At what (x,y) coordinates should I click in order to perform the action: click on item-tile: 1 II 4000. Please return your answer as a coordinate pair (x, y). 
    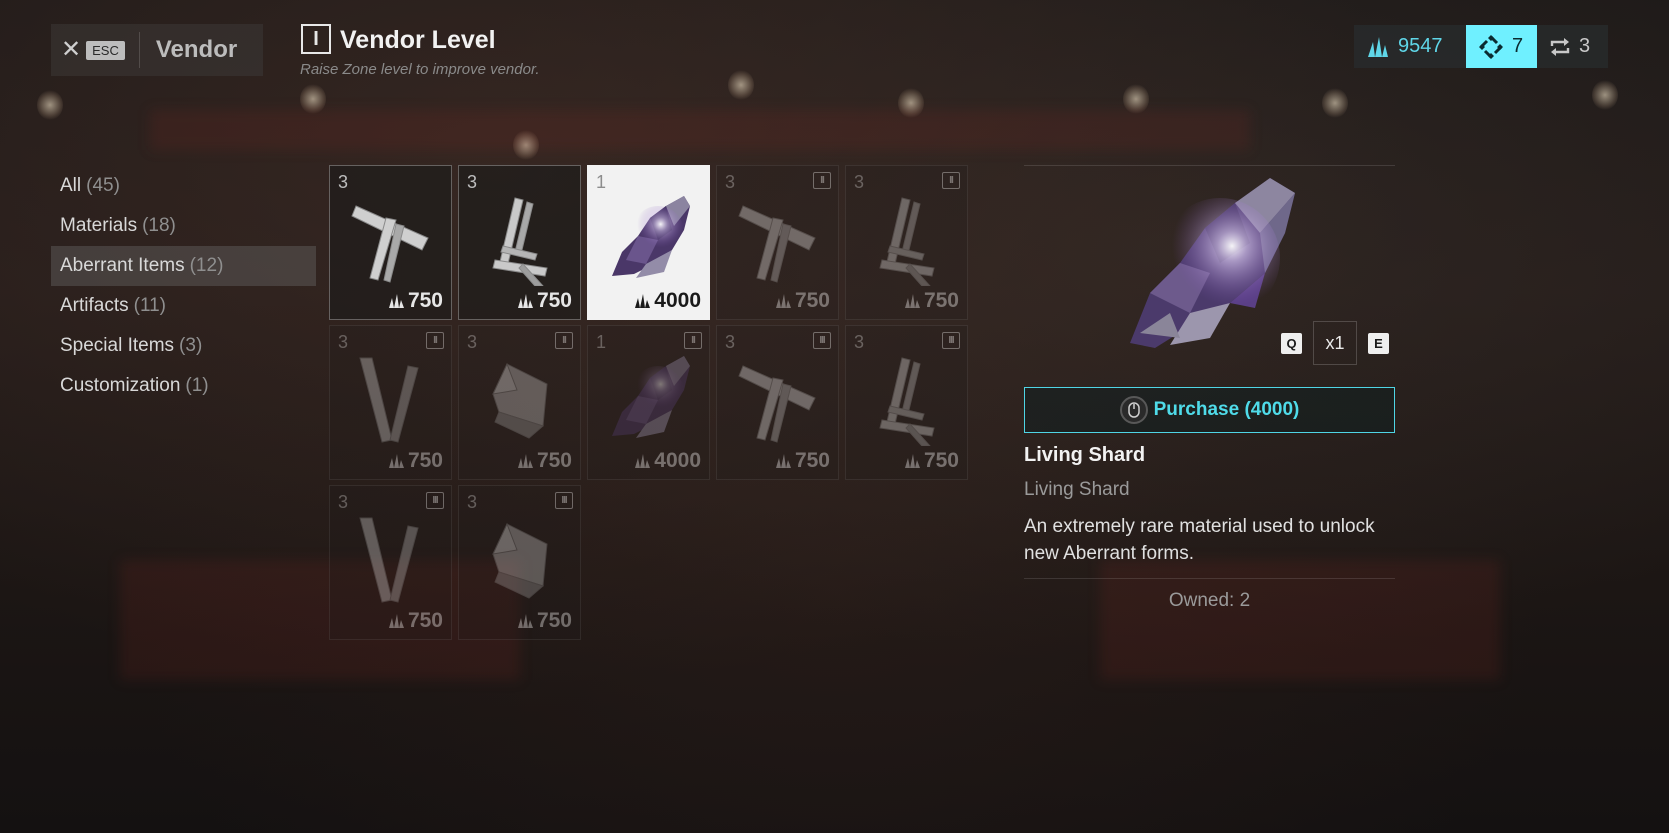
    Looking at the image, I should click on (648, 402).